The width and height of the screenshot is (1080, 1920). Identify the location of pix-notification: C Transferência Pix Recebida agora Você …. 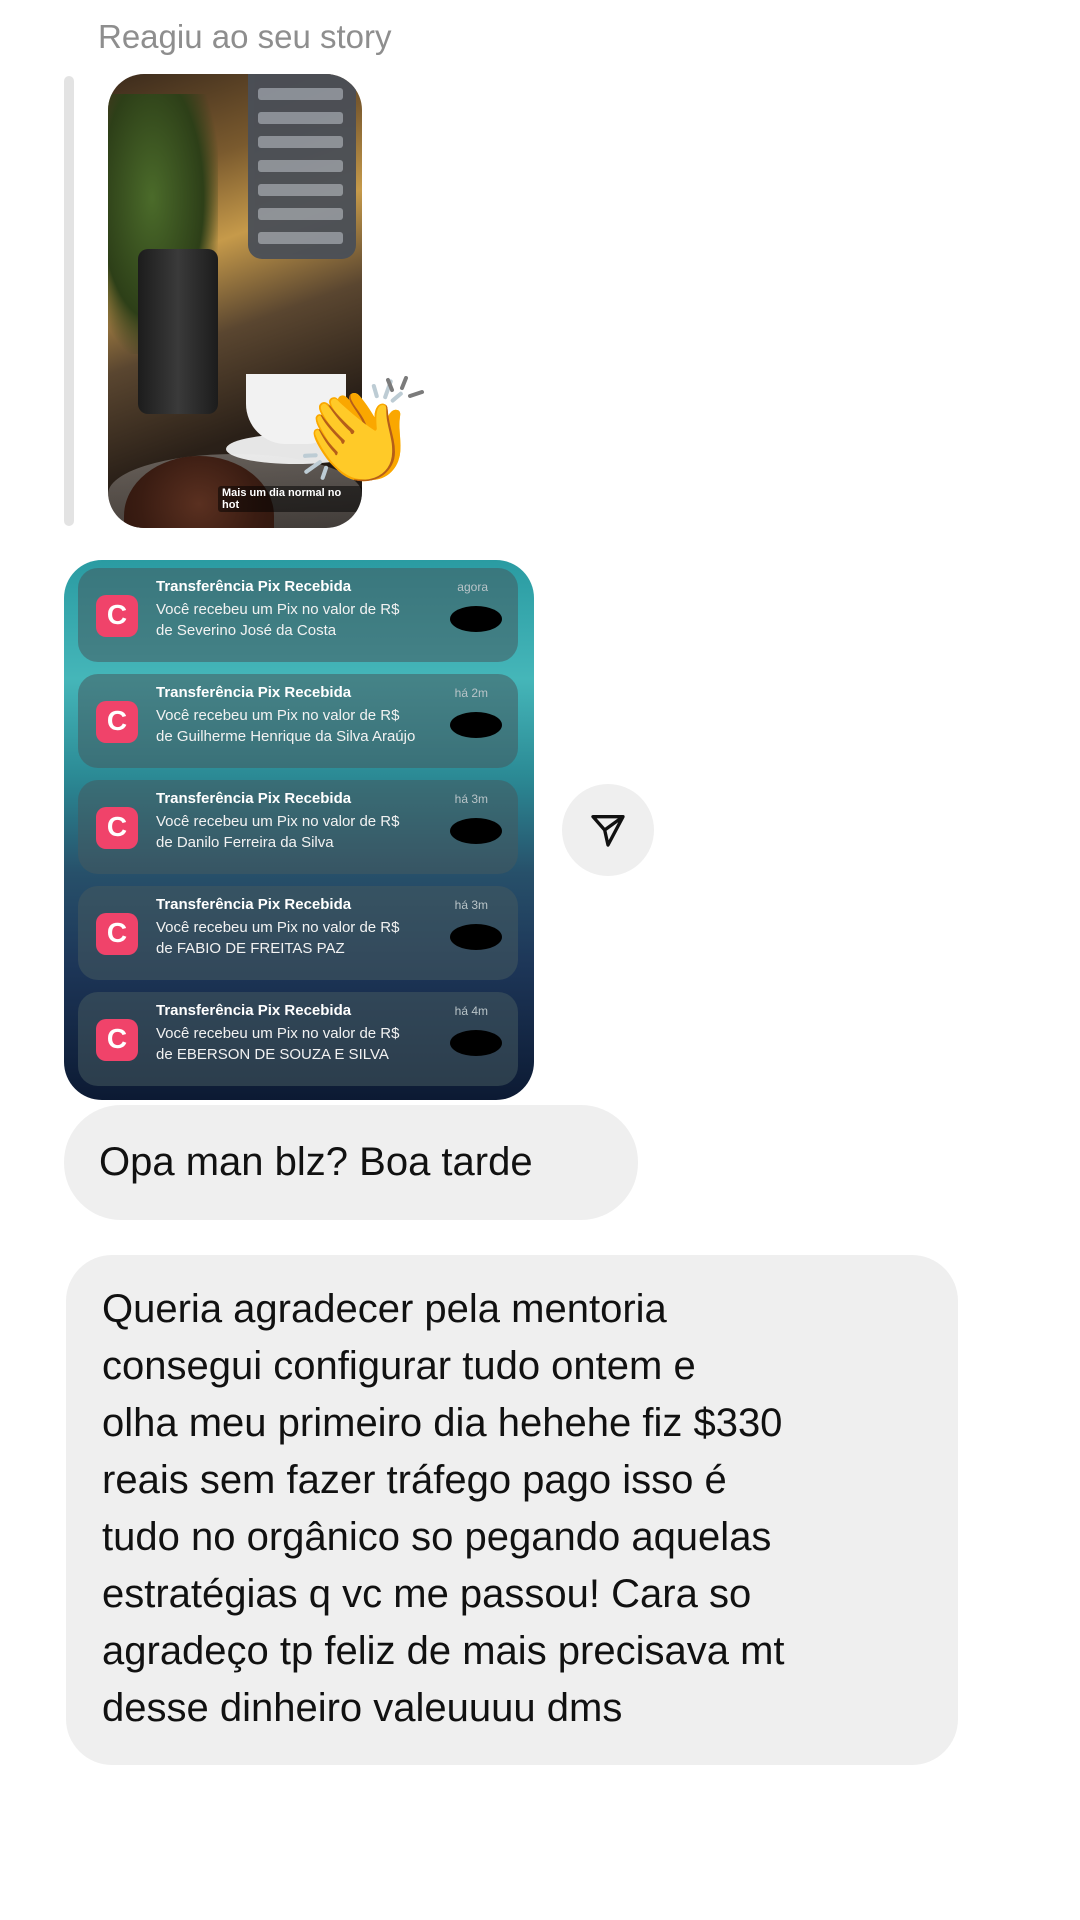
(298, 615).